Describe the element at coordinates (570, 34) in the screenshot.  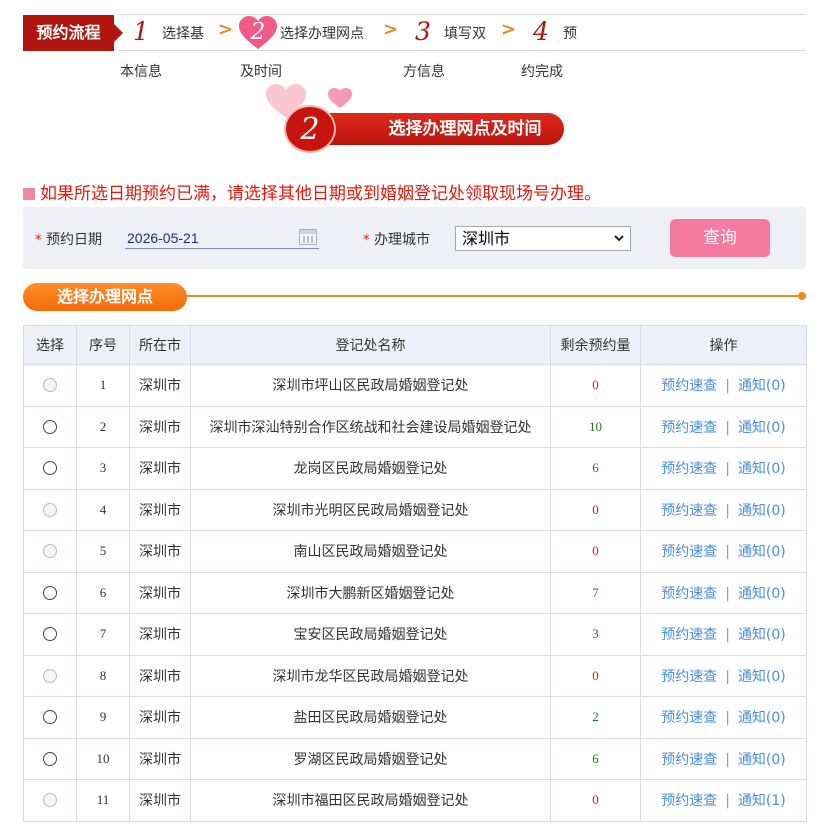
I see `step-4-label: 预` at that location.